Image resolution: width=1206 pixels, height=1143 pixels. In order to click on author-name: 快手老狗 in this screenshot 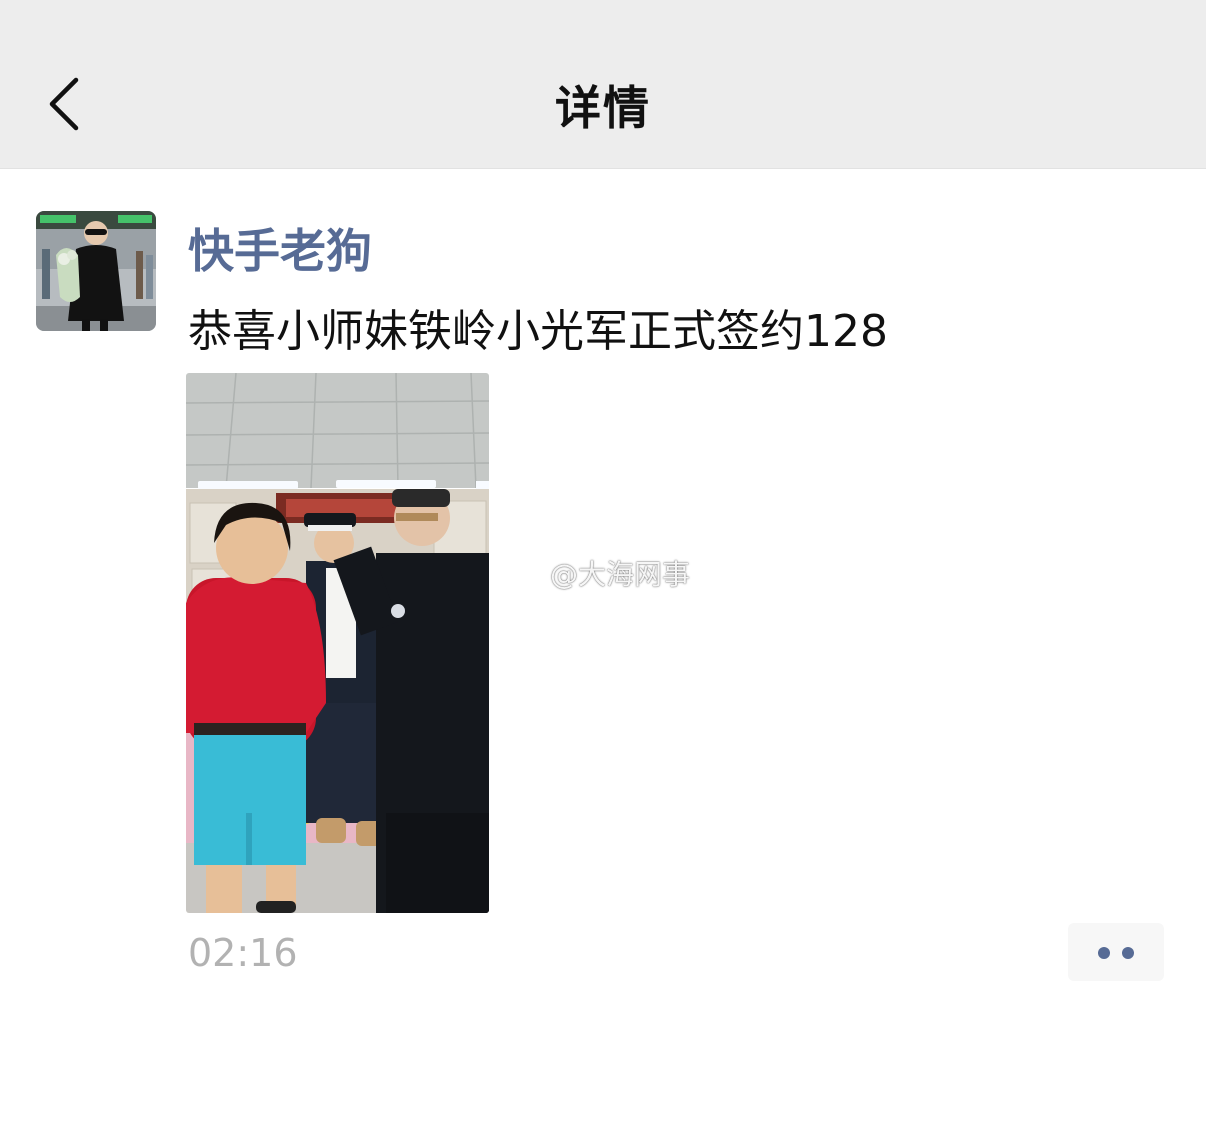, I will do `click(280, 248)`.